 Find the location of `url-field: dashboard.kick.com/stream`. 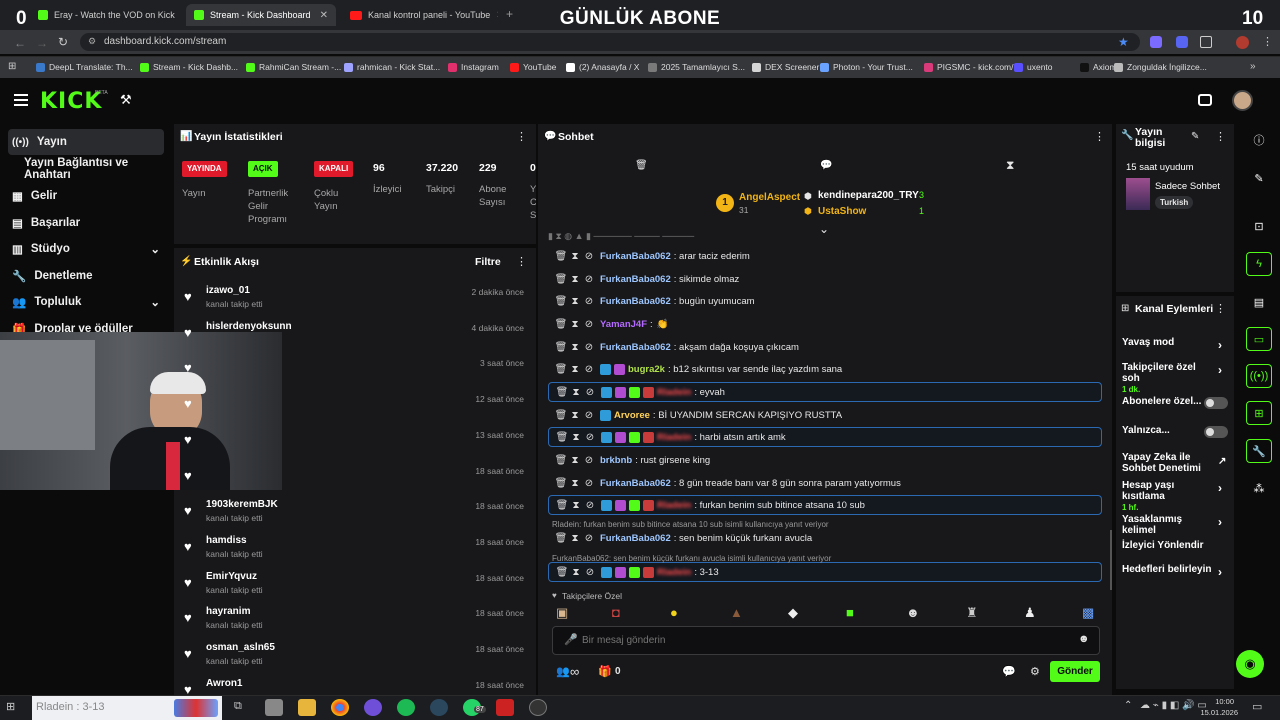

url-field: dashboard.kick.com/stream is located at coordinates (610, 42).